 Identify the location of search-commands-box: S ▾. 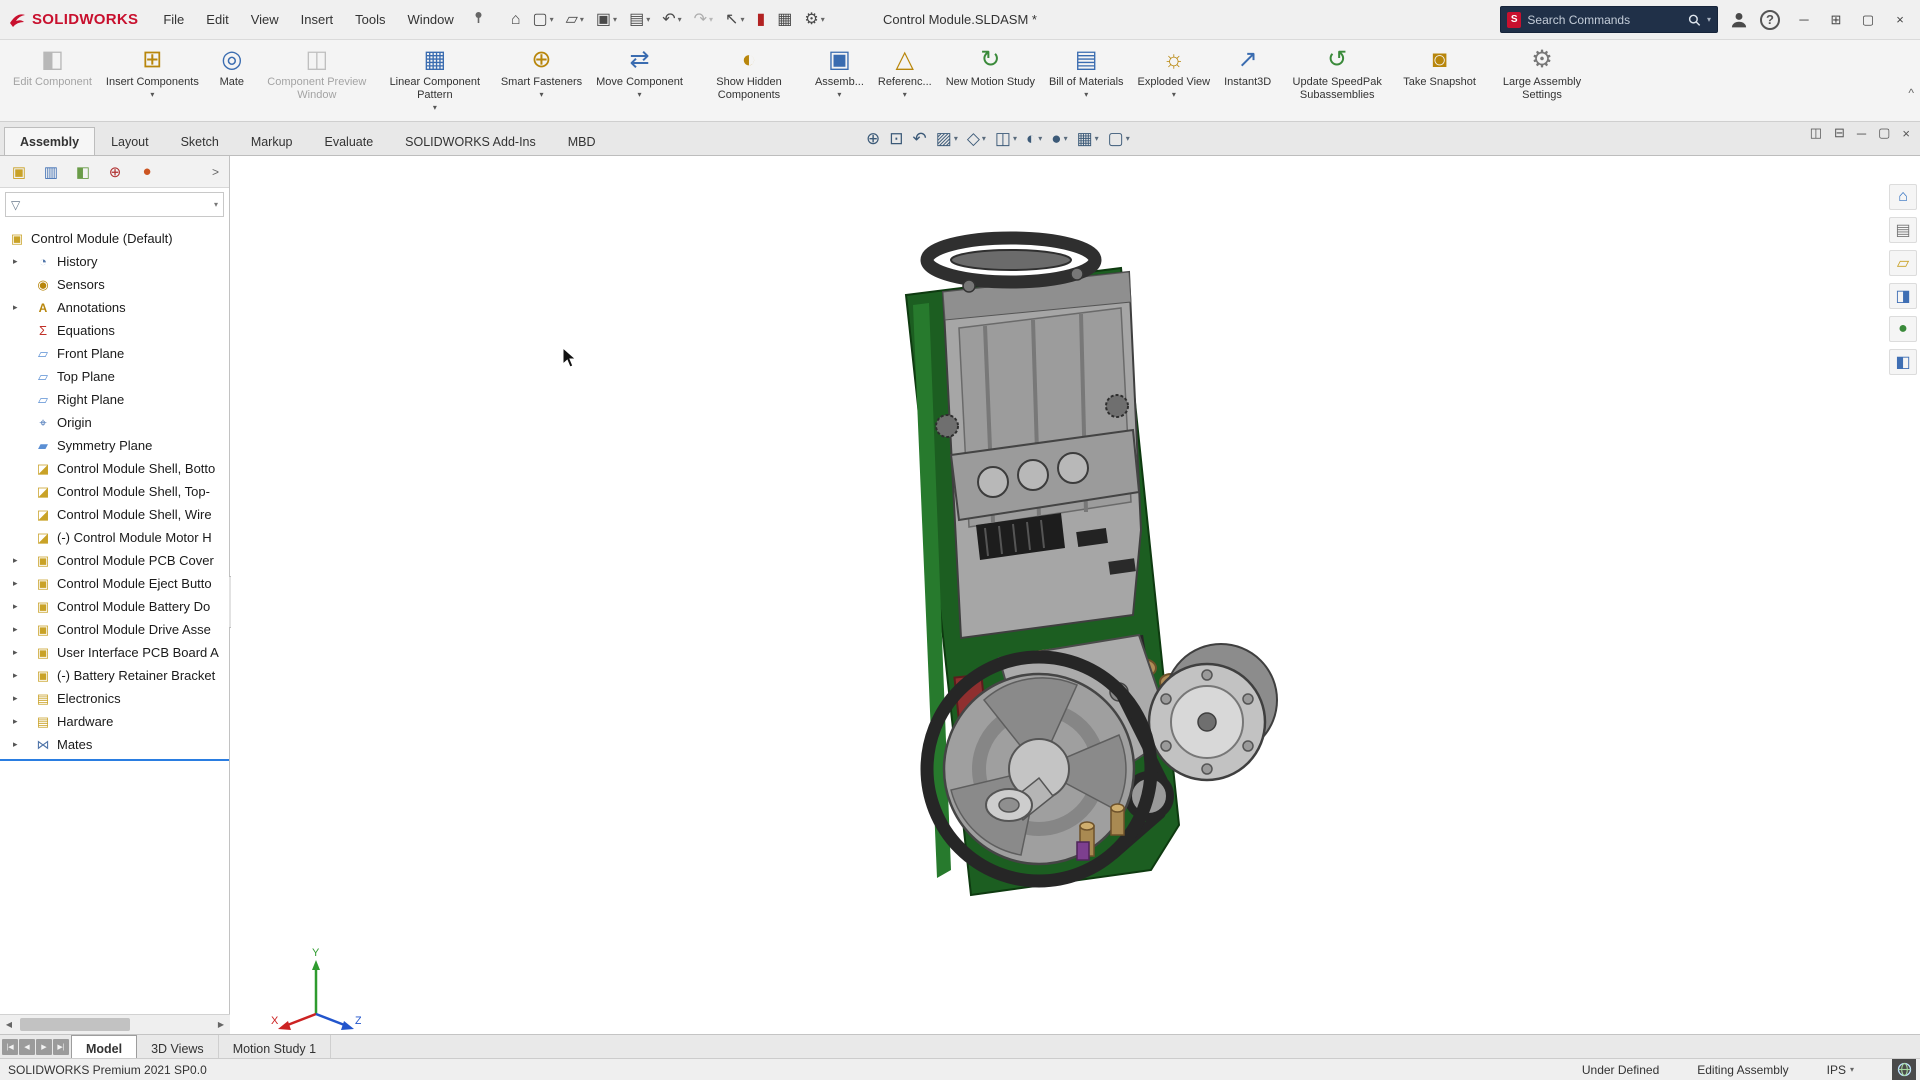
(1609, 19).